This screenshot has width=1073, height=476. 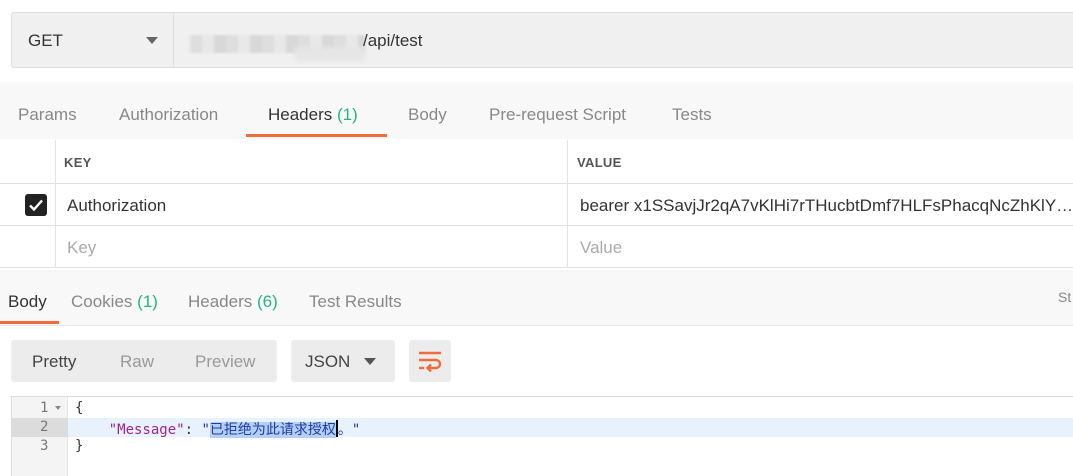 I want to click on wrap-lines-button, so click(x=430, y=361).